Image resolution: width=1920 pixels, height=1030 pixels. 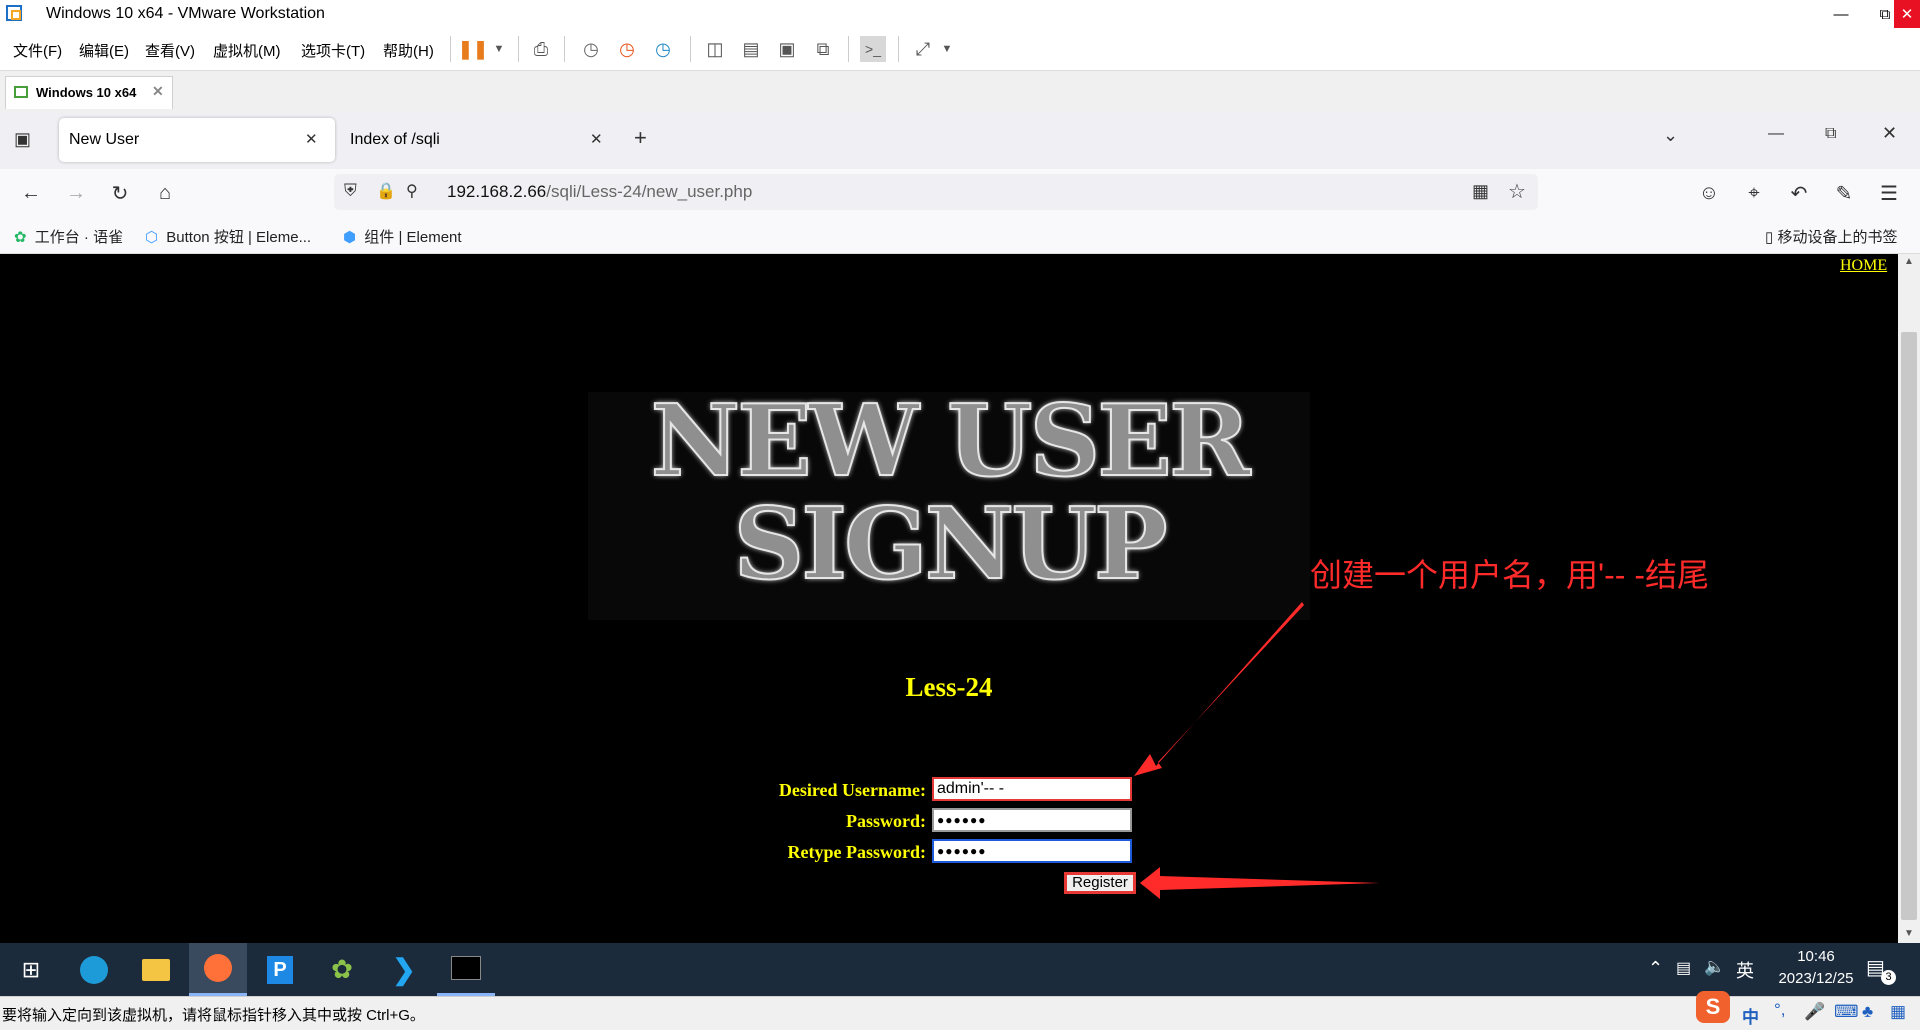 What do you see at coordinates (1750, 1015) in the screenshot?
I see `ime-mode: 中` at bounding box center [1750, 1015].